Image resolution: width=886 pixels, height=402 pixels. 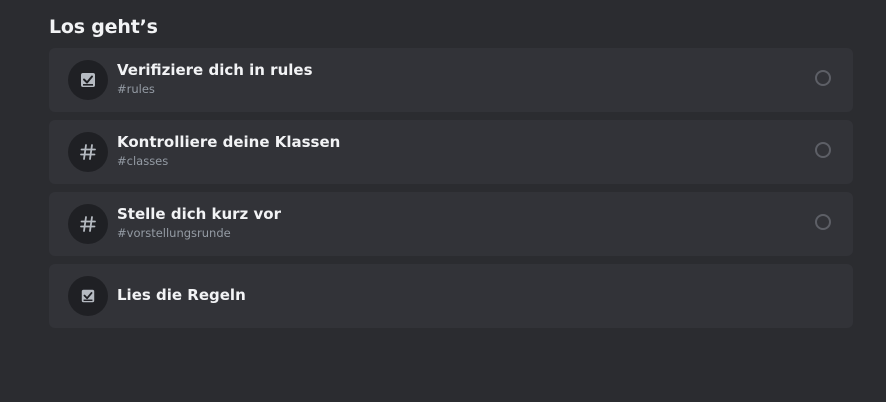 What do you see at coordinates (103, 27) in the screenshot?
I see `section-title: Los geht’s` at bounding box center [103, 27].